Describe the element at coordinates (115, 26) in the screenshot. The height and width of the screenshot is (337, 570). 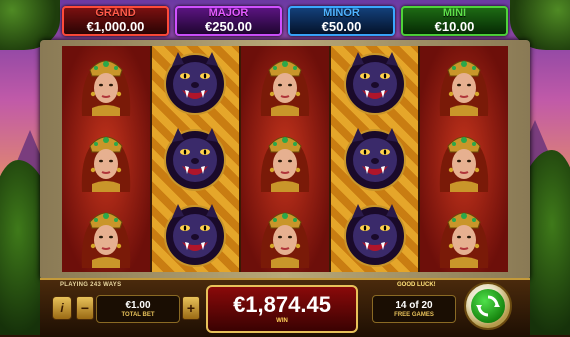
I see `jackpot-grand-value: €1,000.00` at that location.